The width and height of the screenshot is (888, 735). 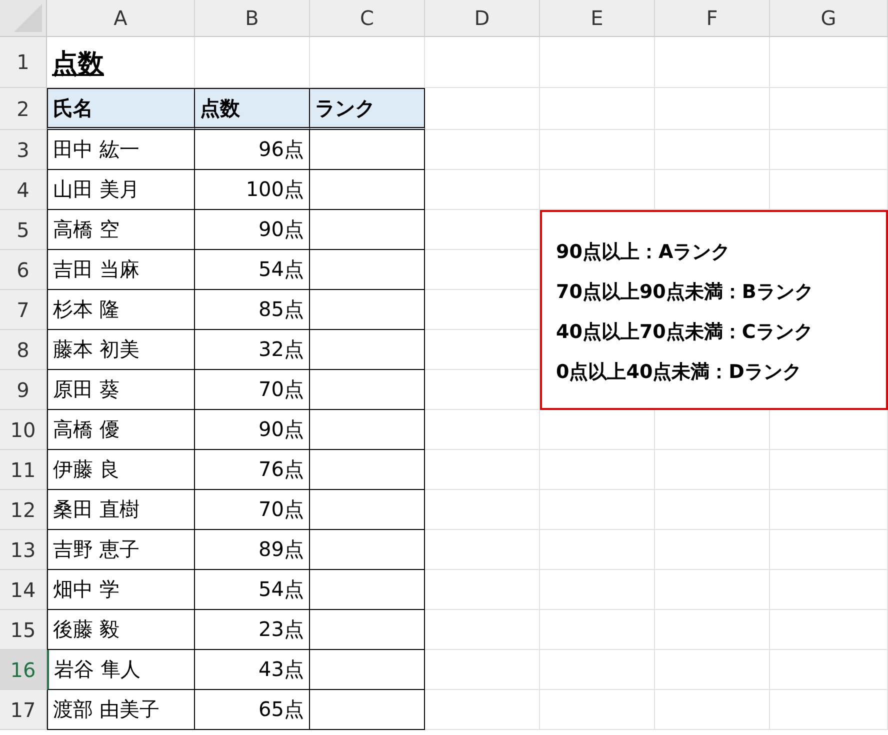 I want to click on table-cell: 吉田 当麻, so click(x=96, y=269).